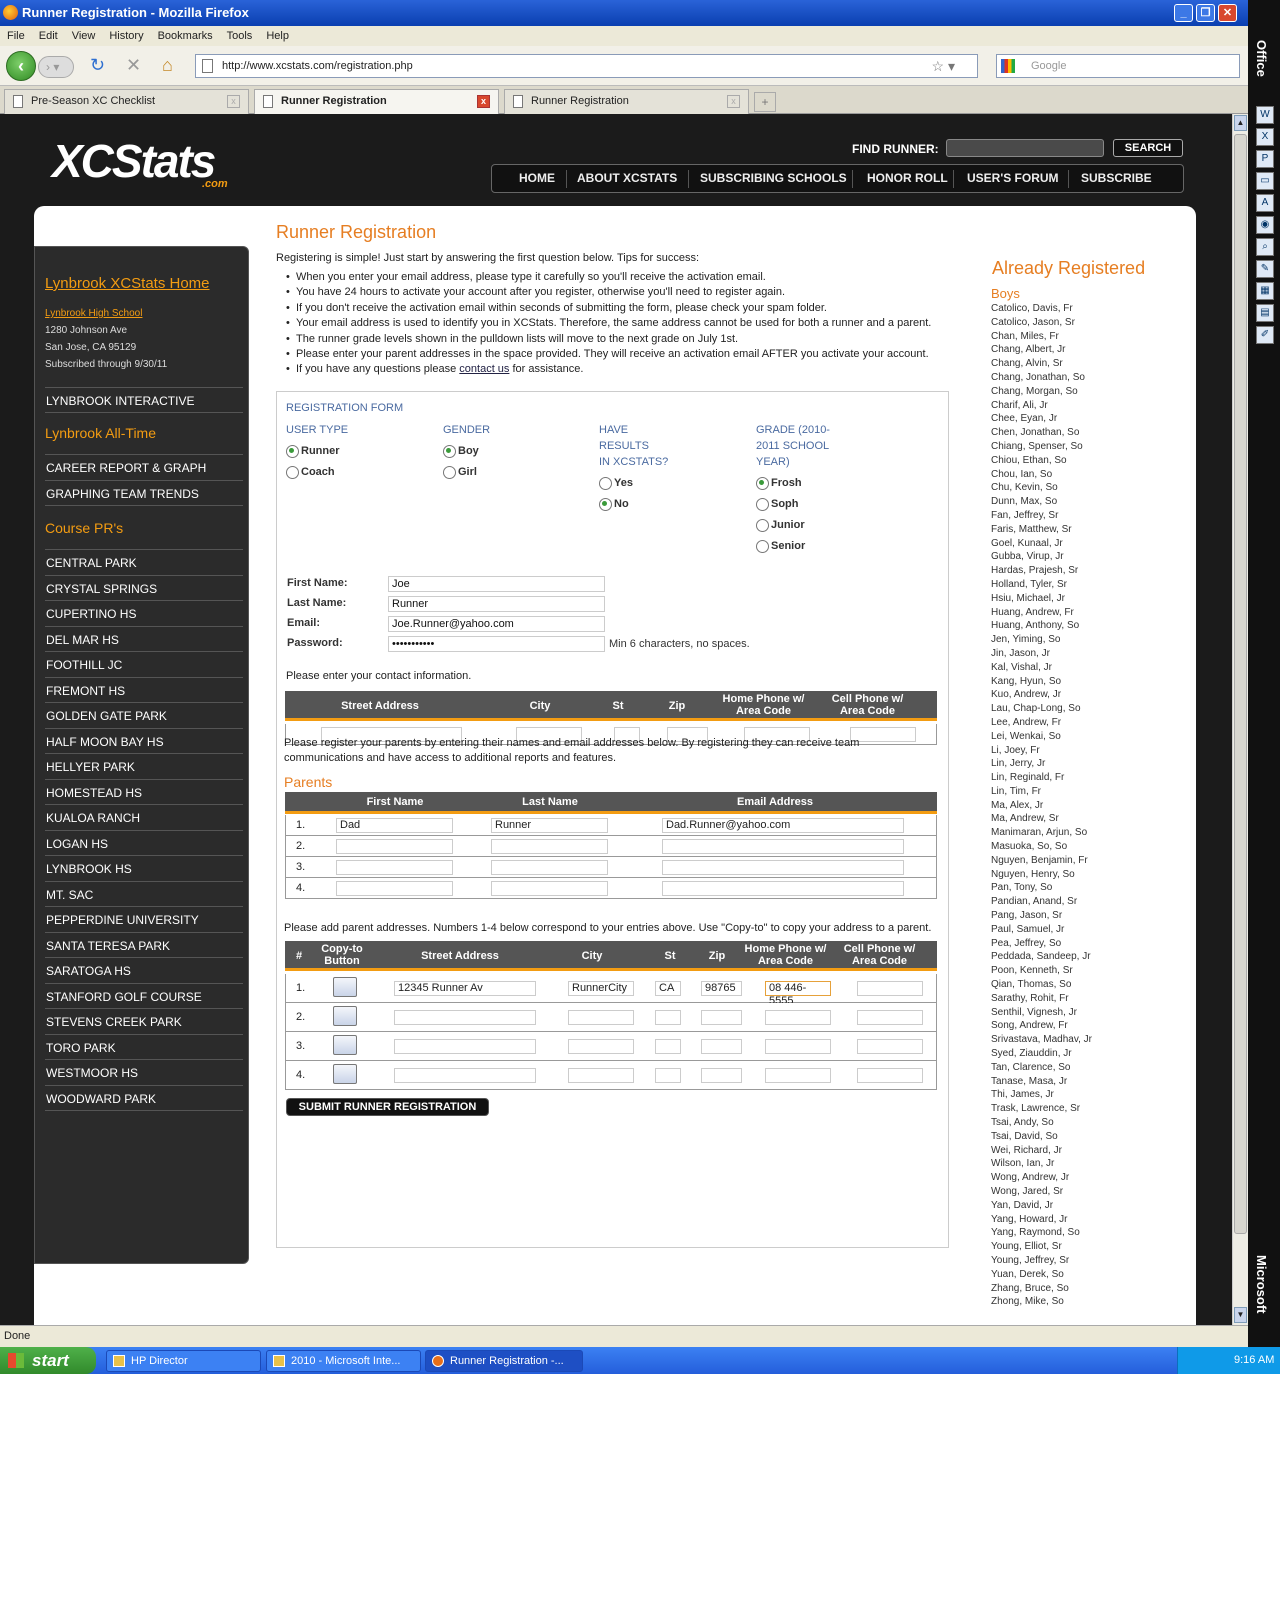 The width and height of the screenshot is (1280, 1600). Describe the element at coordinates (387, 1107) in the screenshot. I see `submit-registration-button: SUBMIT RUNNER REGISTRATION` at that location.